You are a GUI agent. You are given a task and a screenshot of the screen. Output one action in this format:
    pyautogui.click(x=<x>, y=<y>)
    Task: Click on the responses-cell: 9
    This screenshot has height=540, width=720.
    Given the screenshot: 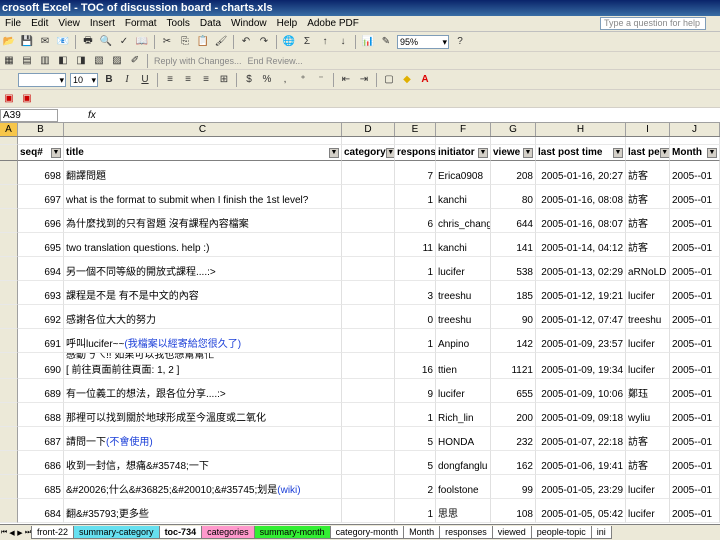 What is the action you would take?
    pyautogui.click(x=415, y=391)
    